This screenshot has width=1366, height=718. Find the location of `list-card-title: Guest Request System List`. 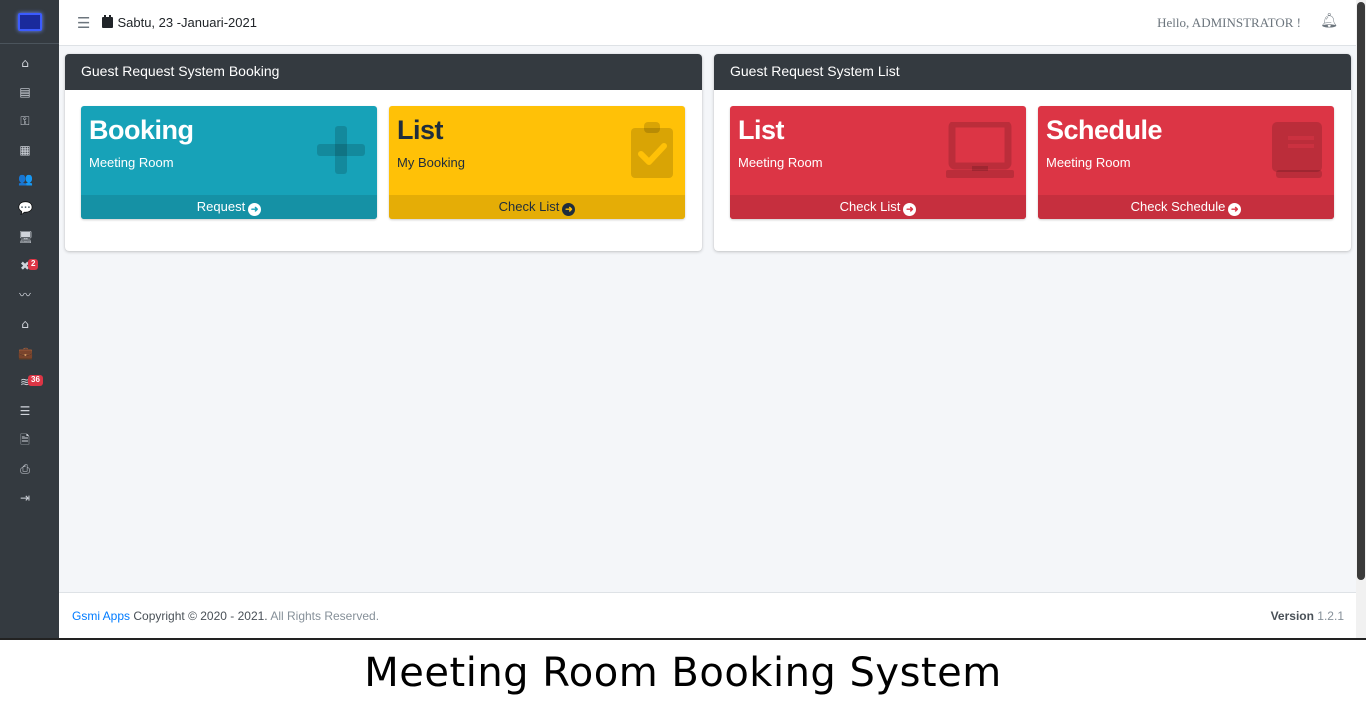

list-card-title: Guest Request System List is located at coordinates (1032, 72).